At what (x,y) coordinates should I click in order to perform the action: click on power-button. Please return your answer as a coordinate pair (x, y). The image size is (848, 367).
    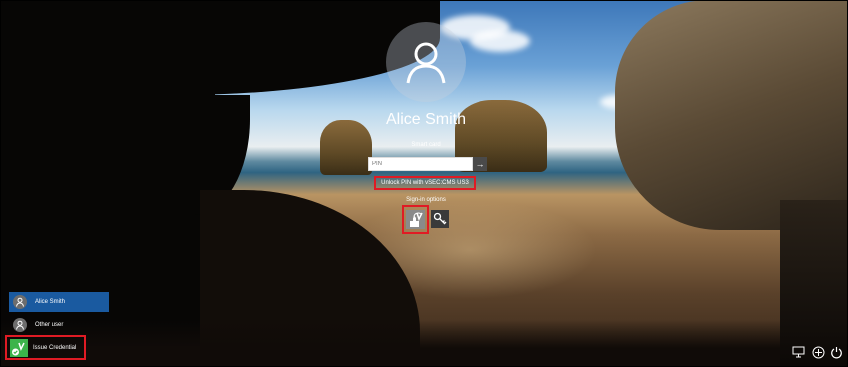
    Looking at the image, I should click on (836, 352).